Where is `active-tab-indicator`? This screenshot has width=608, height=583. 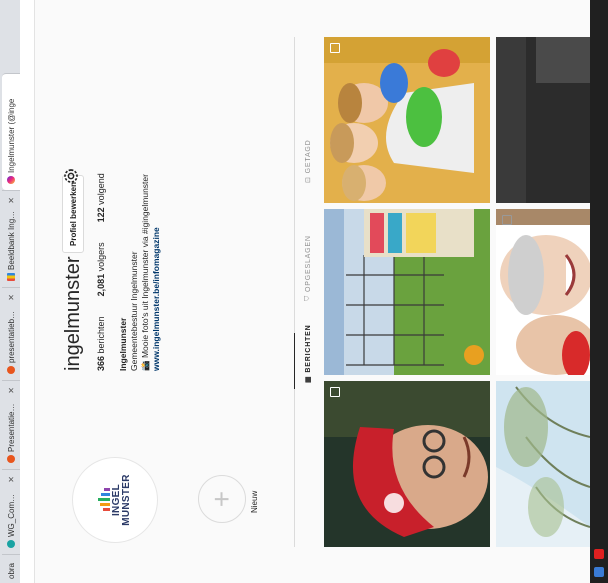
active-tab-indicator is located at coordinates (294, 361).